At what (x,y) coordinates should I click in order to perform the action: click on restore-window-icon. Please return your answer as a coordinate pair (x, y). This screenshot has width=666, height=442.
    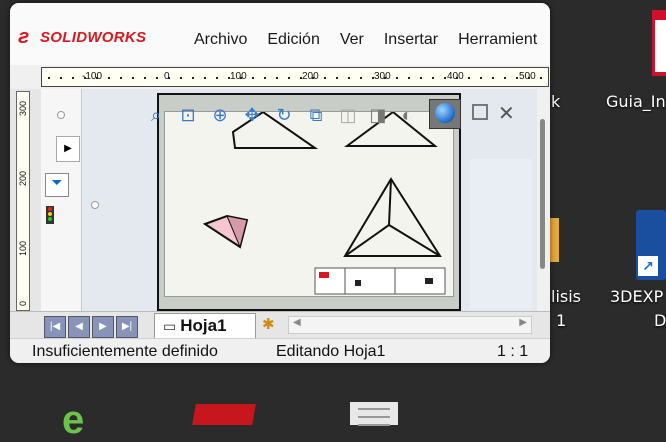
    Looking at the image, I should click on (480, 112).